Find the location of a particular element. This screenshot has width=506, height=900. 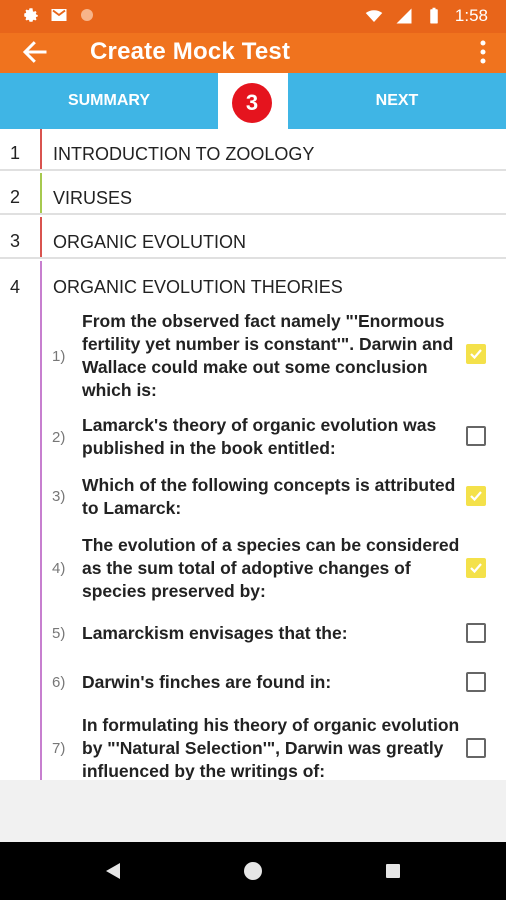

status-icons-right: 1:58 is located at coordinates (426, 16).